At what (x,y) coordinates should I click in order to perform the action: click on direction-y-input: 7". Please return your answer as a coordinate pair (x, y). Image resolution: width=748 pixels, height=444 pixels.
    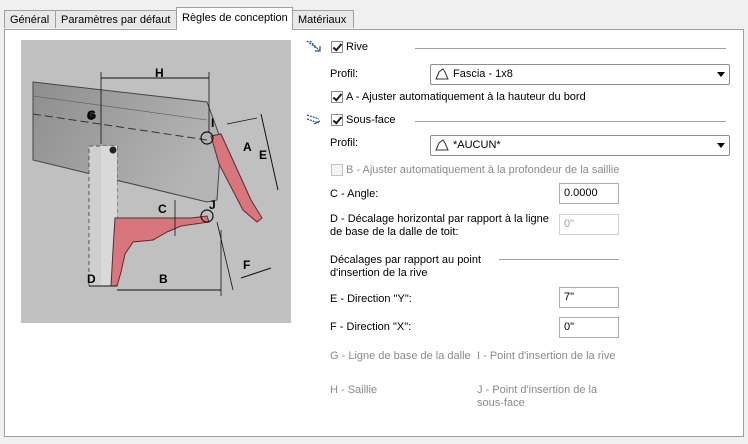
    Looking at the image, I should click on (589, 297).